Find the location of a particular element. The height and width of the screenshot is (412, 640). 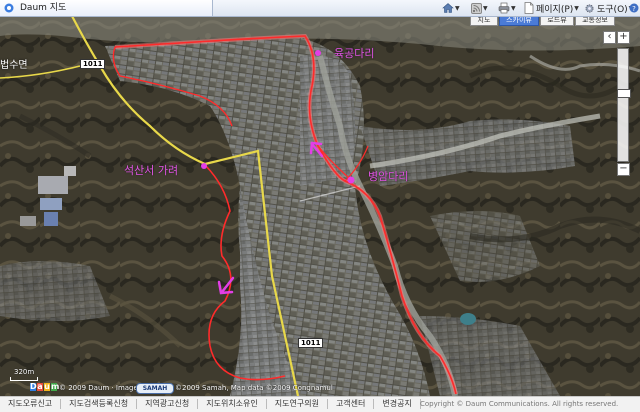

daum-logo: Daum is located at coordinates (45, 386).